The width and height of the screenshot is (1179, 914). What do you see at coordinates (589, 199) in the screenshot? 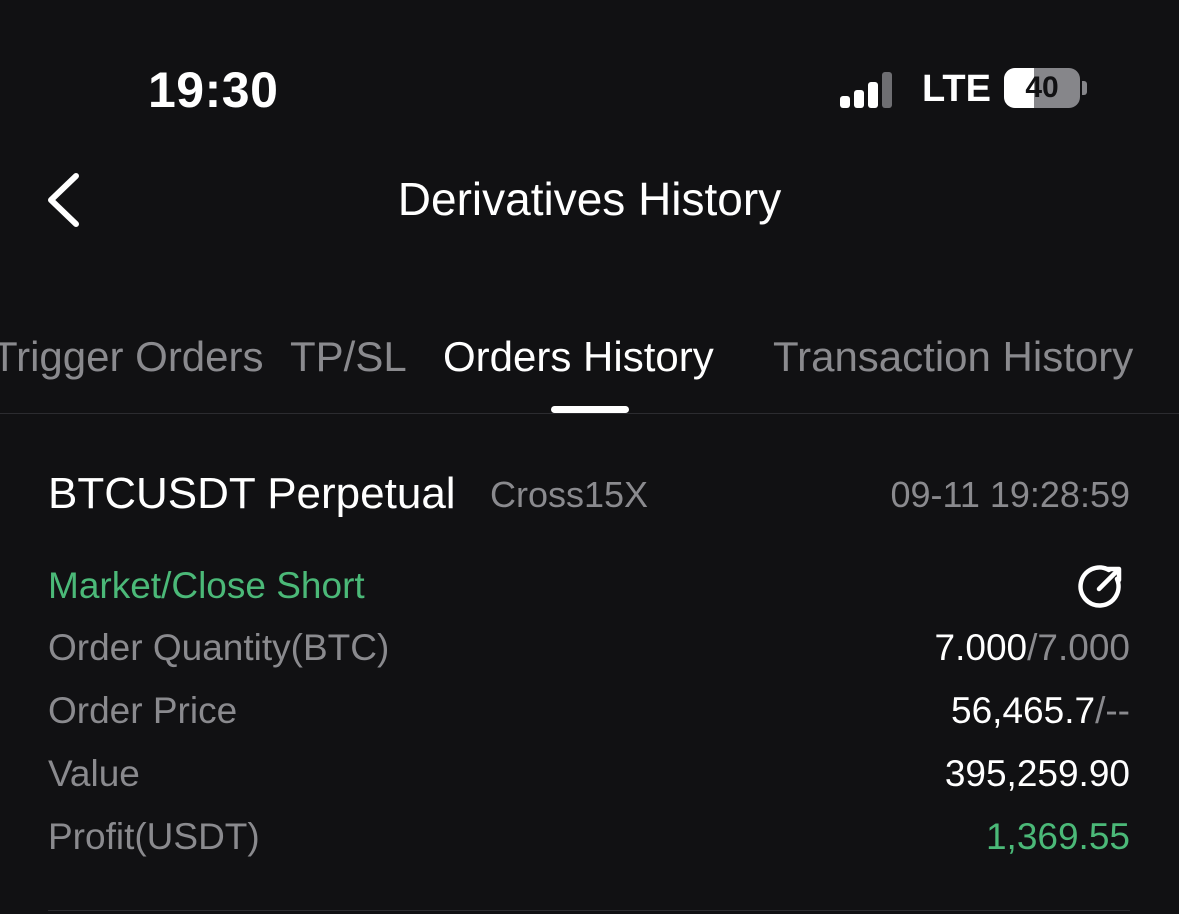
I see `page-title: Derivatives History` at bounding box center [589, 199].